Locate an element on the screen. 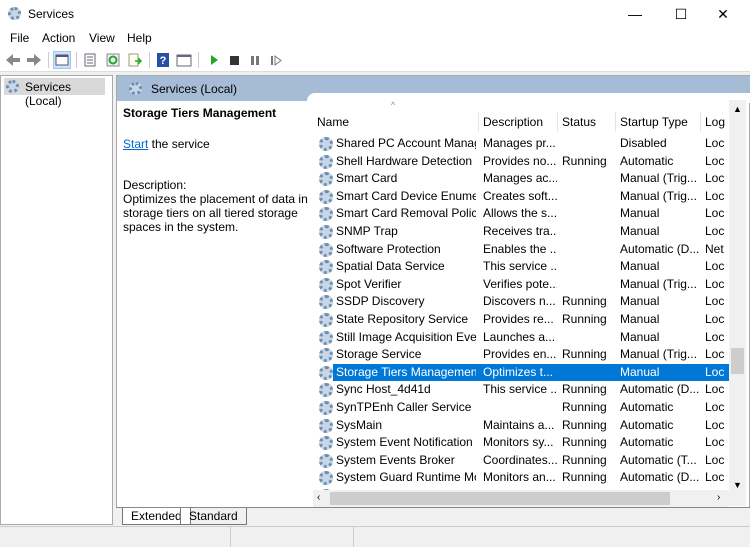  start-service-icon is located at coordinates (214, 60).